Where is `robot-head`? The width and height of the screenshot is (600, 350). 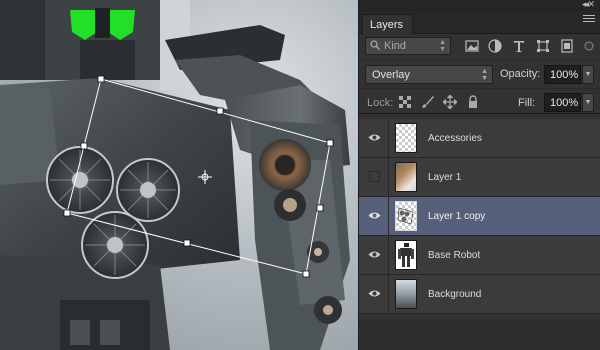 robot-head is located at coordinates (95, 45).